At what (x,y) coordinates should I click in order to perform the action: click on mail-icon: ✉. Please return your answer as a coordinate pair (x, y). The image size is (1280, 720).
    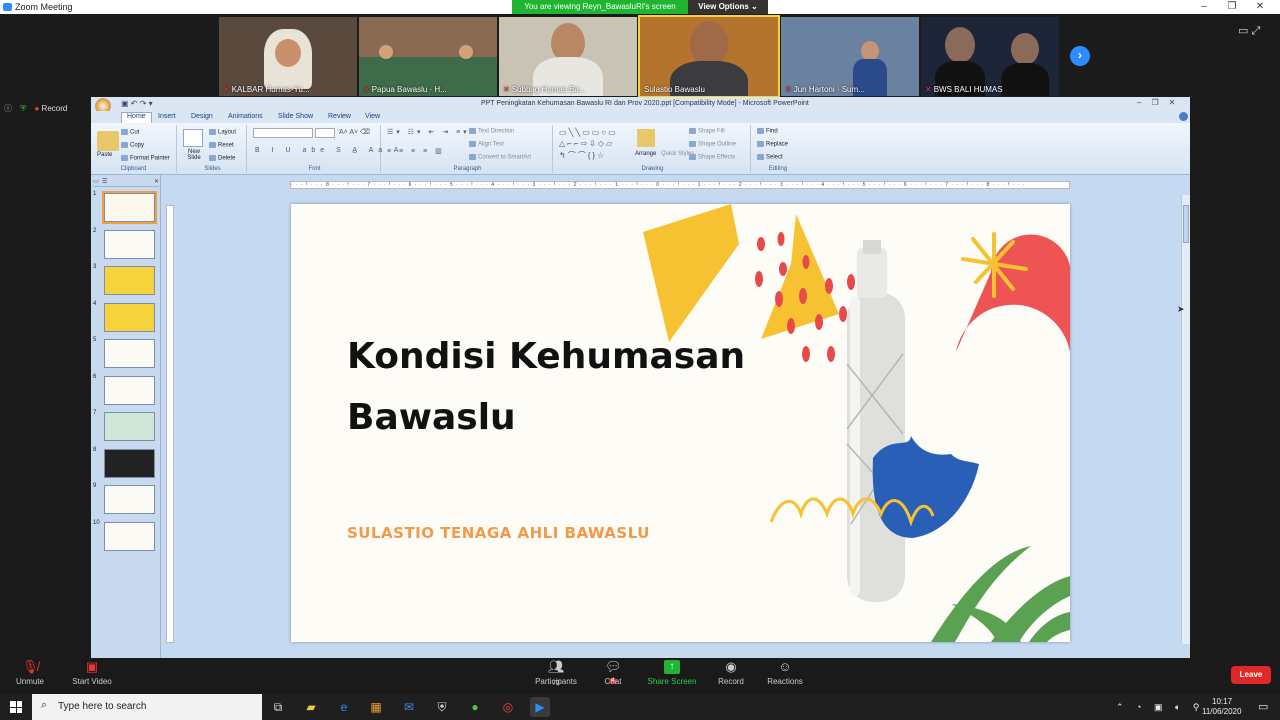
    Looking at the image, I should click on (409, 707).